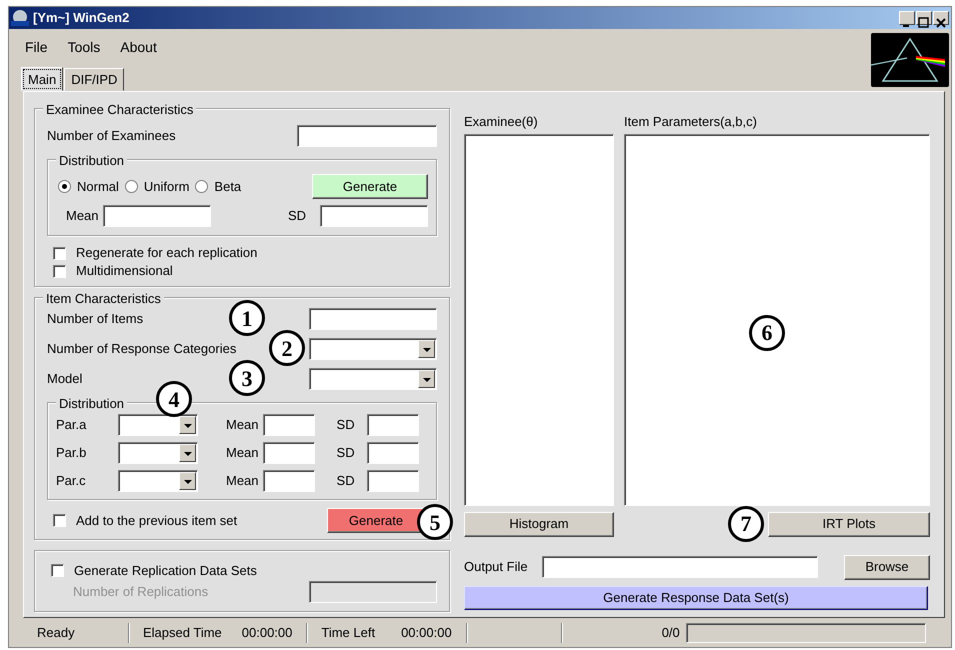 The width and height of the screenshot is (955, 650). What do you see at coordinates (924, 18) in the screenshot?
I see `maximize-icon` at bounding box center [924, 18].